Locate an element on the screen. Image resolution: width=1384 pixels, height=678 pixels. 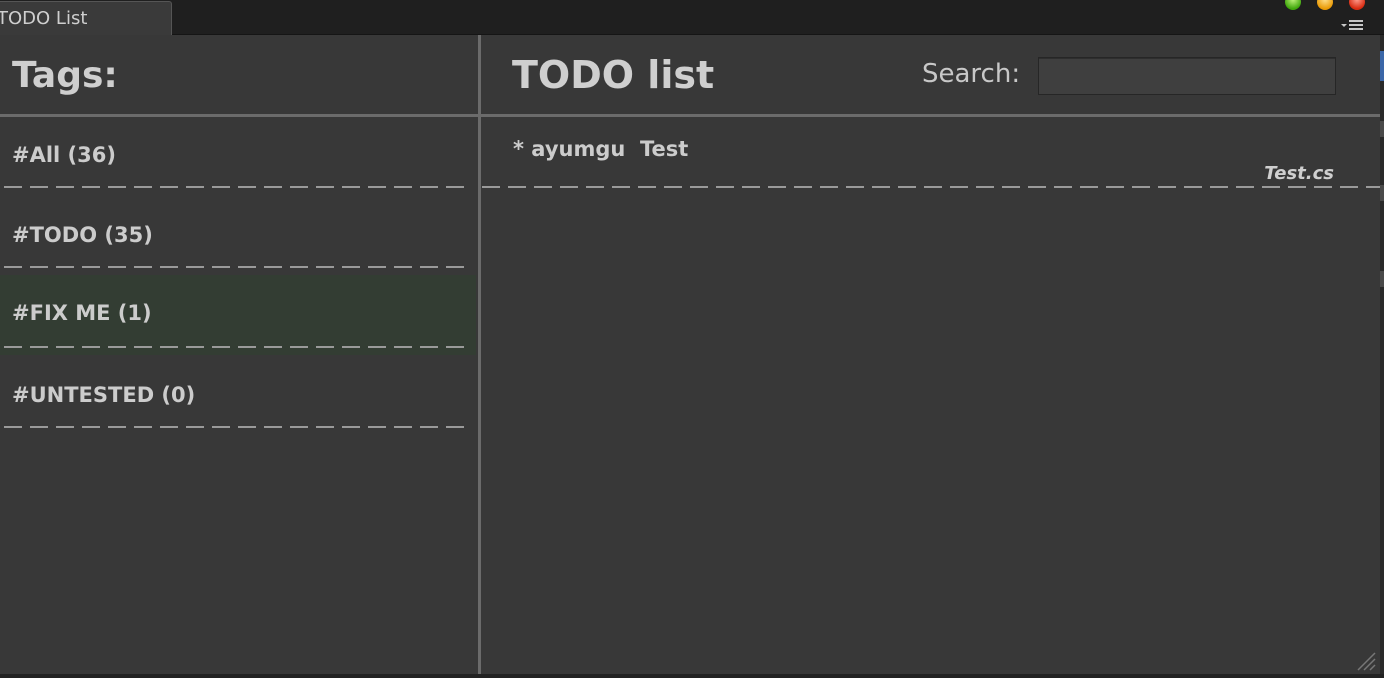
bottom-edge is located at coordinates (692, 676).